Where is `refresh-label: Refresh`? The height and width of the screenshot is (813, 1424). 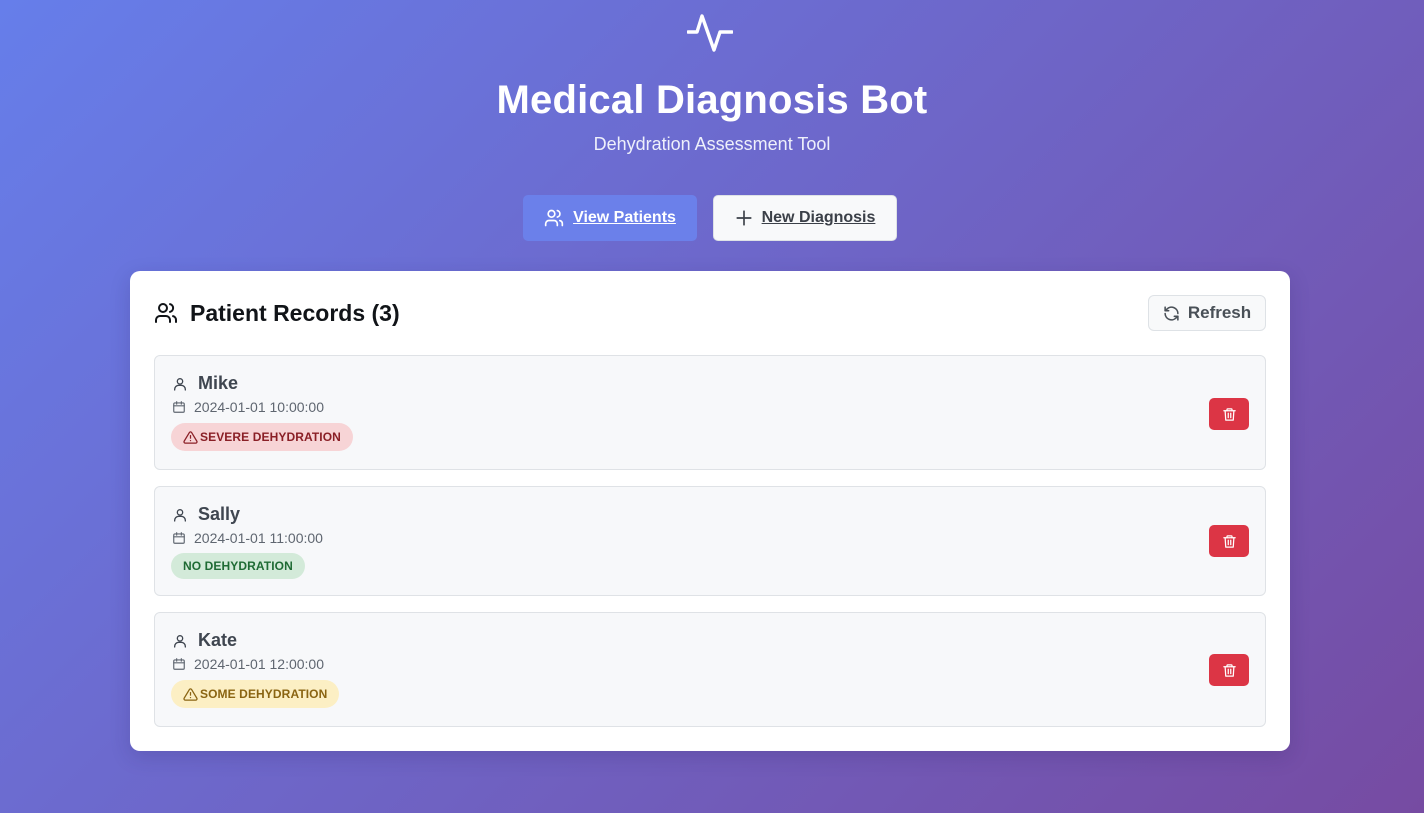 refresh-label: Refresh is located at coordinates (1219, 312).